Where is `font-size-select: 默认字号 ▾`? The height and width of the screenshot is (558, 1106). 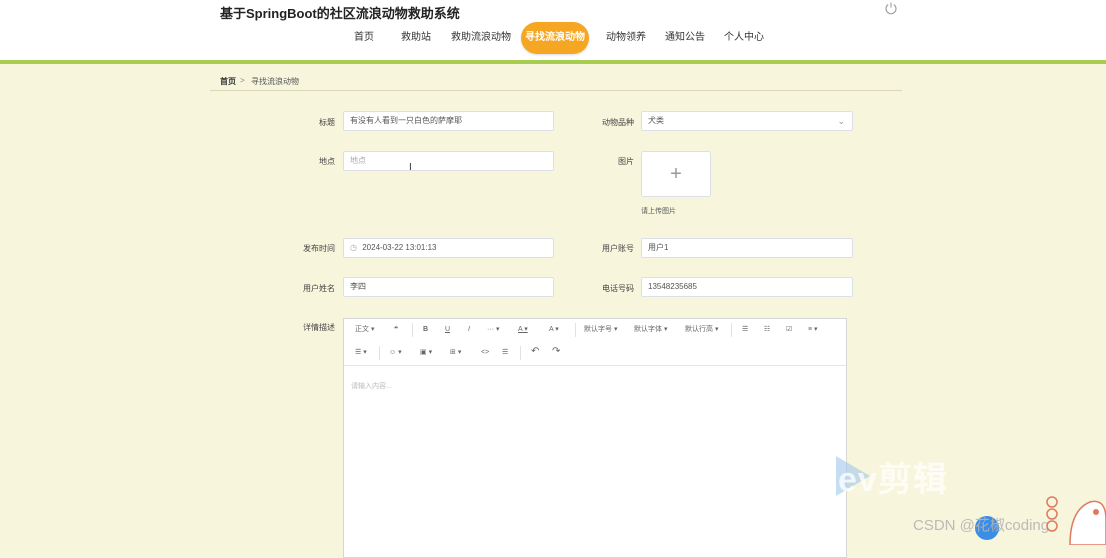 font-size-select: 默认字号 ▾ is located at coordinates (600, 330).